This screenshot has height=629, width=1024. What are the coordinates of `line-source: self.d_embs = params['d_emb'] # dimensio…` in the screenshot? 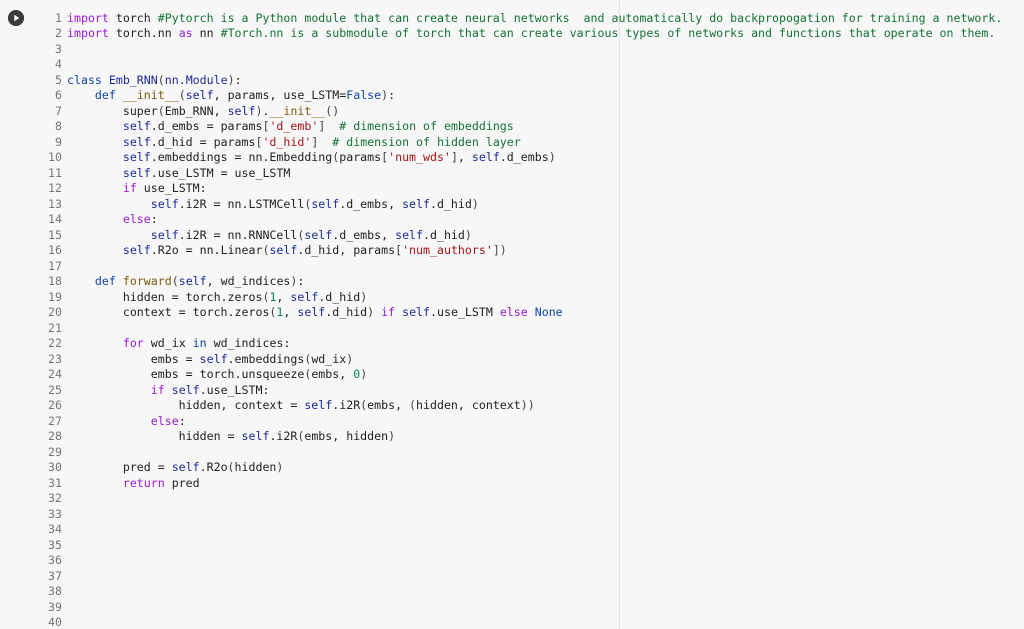 It's located at (290, 127).